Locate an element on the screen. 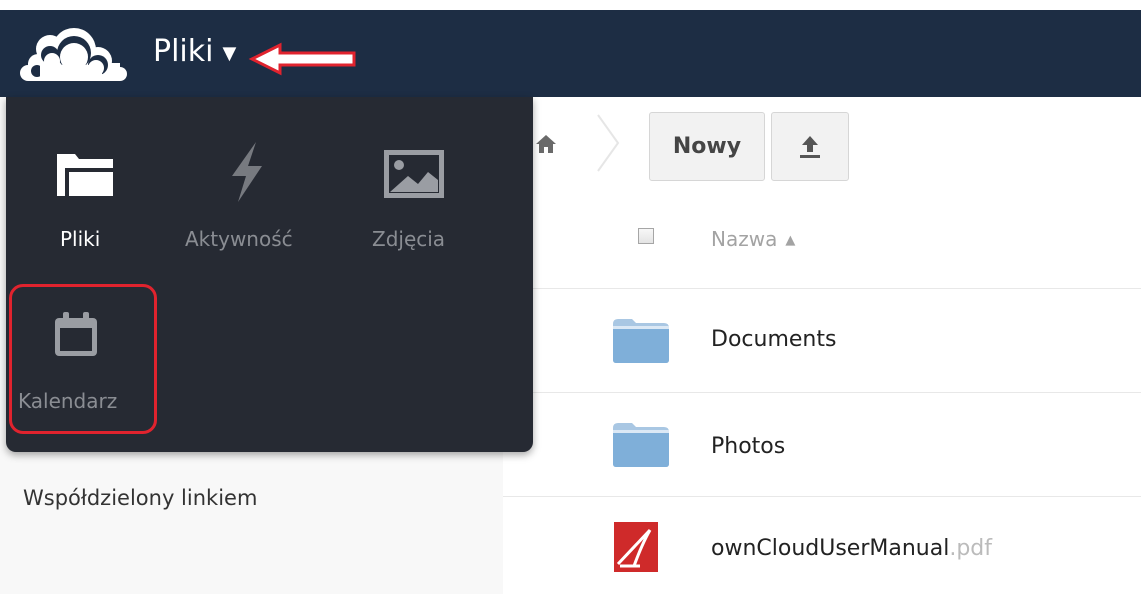  file-extension: .pdf is located at coordinates (970, 548).